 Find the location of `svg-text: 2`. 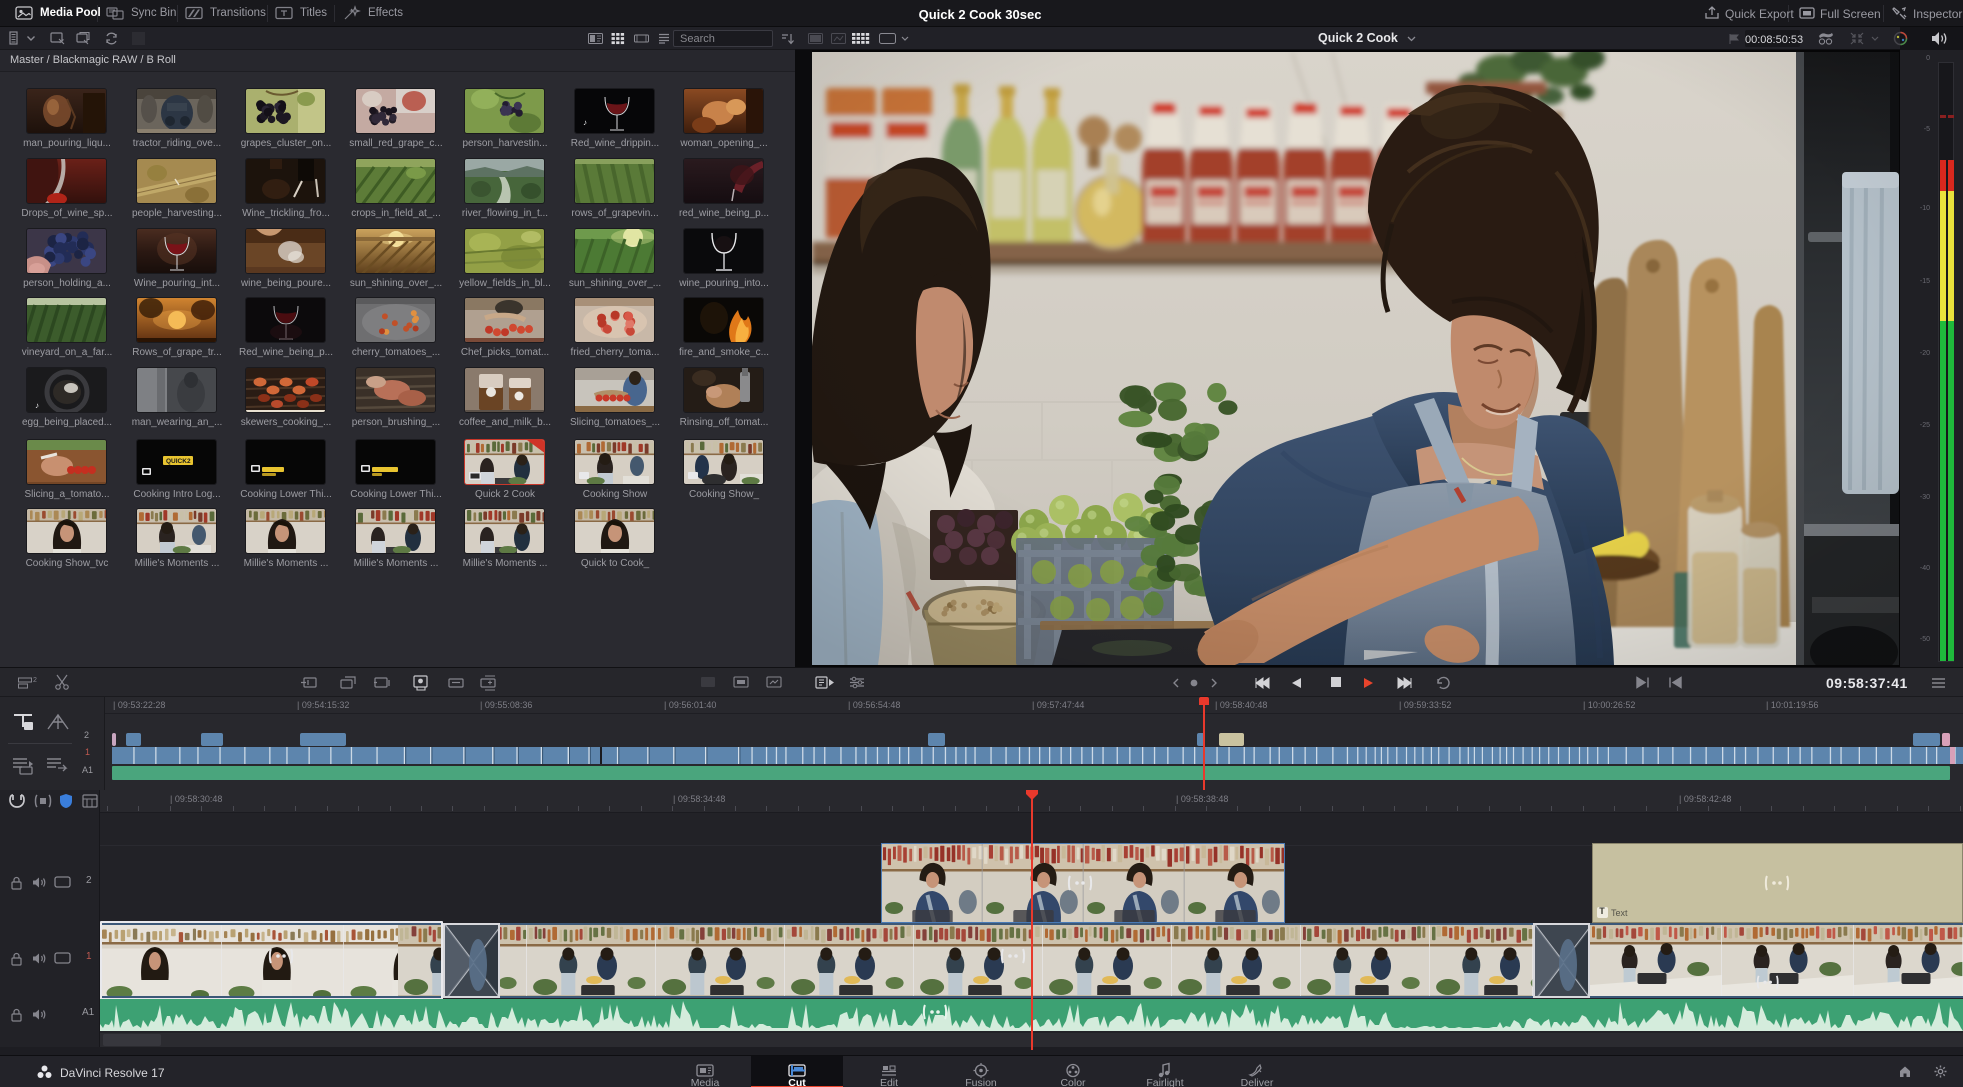

svg-text: 2 is located at coordinates (35, 680).